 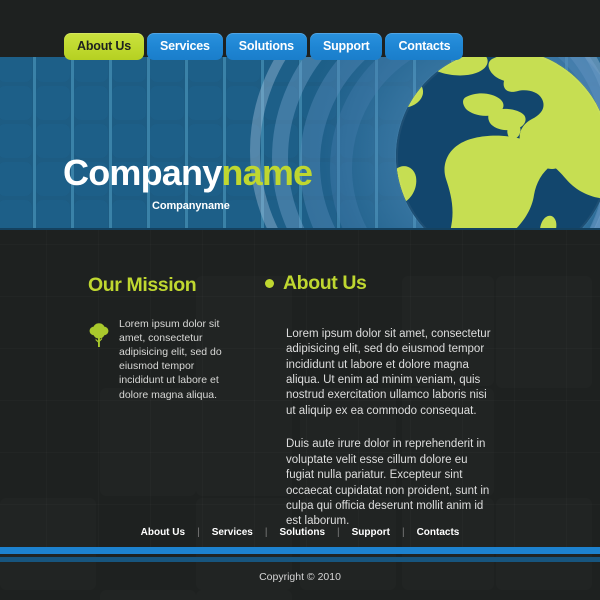 I want to click on footer-link-contacts: Contacts, so click(x=438, y=532).